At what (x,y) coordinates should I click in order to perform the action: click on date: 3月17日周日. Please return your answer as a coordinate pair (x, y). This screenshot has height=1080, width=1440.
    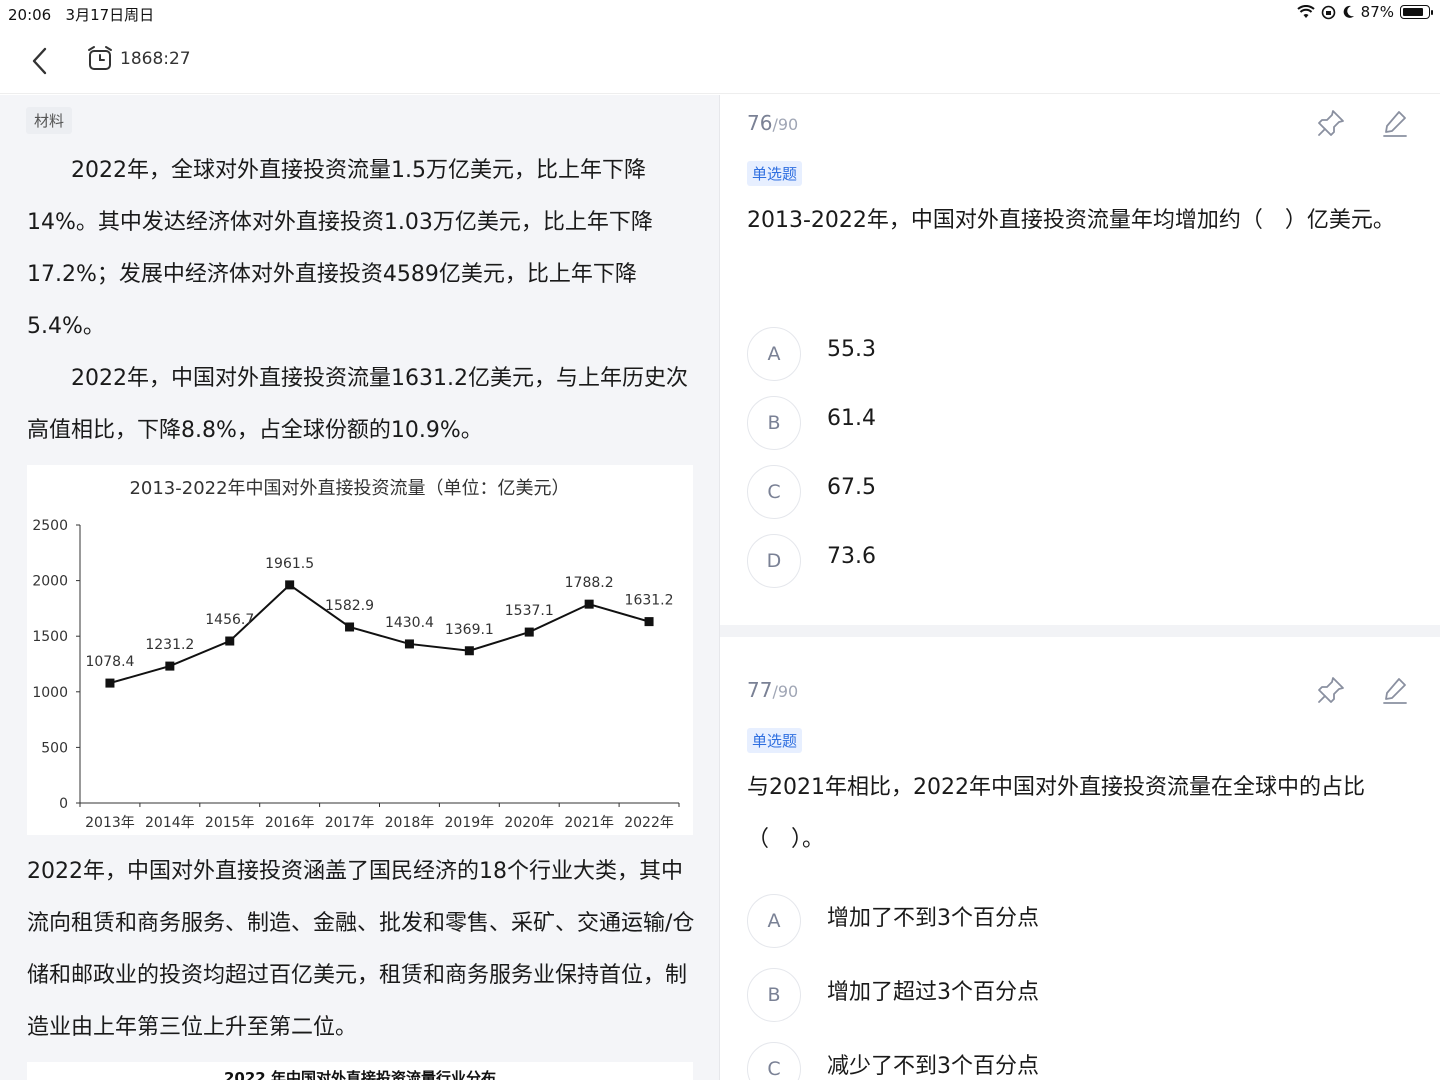
    Looking at the image, I should click on (110, 15).